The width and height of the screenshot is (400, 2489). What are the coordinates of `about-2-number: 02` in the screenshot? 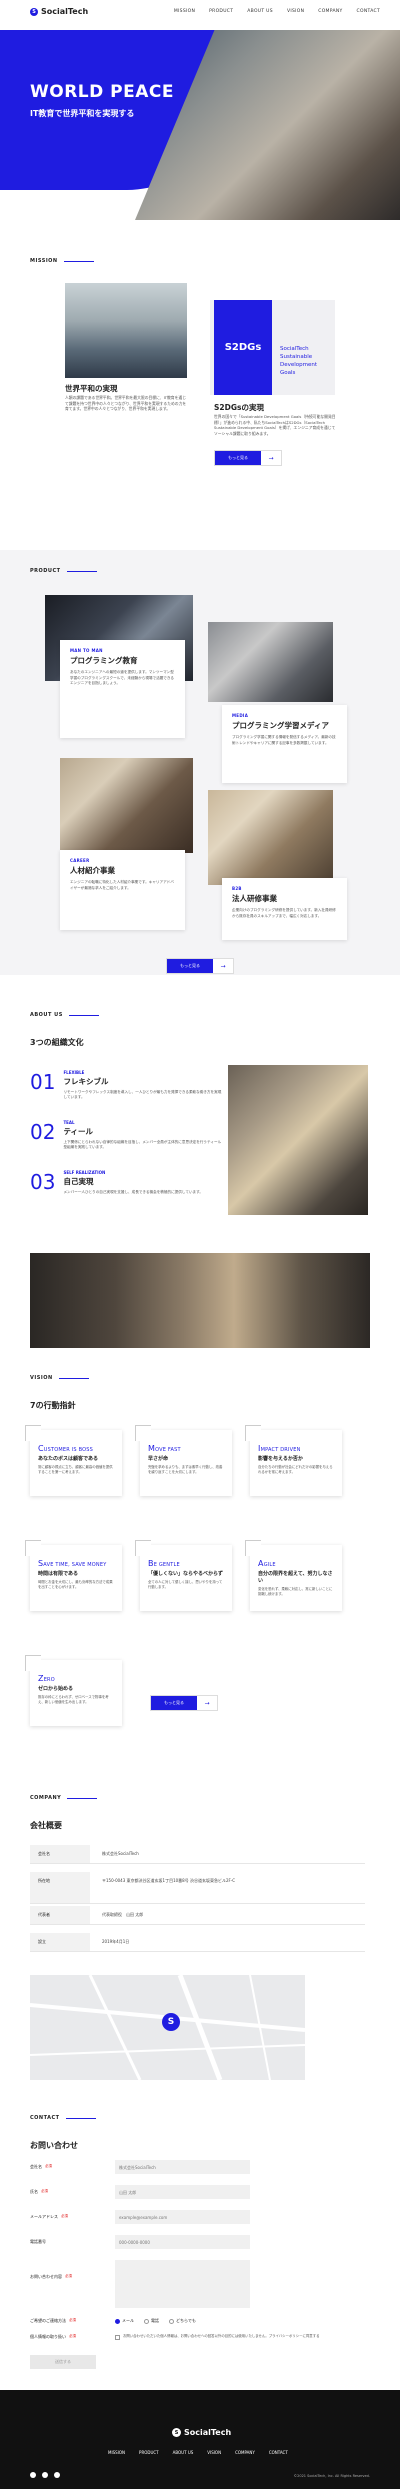 It's located at (43, 1132).